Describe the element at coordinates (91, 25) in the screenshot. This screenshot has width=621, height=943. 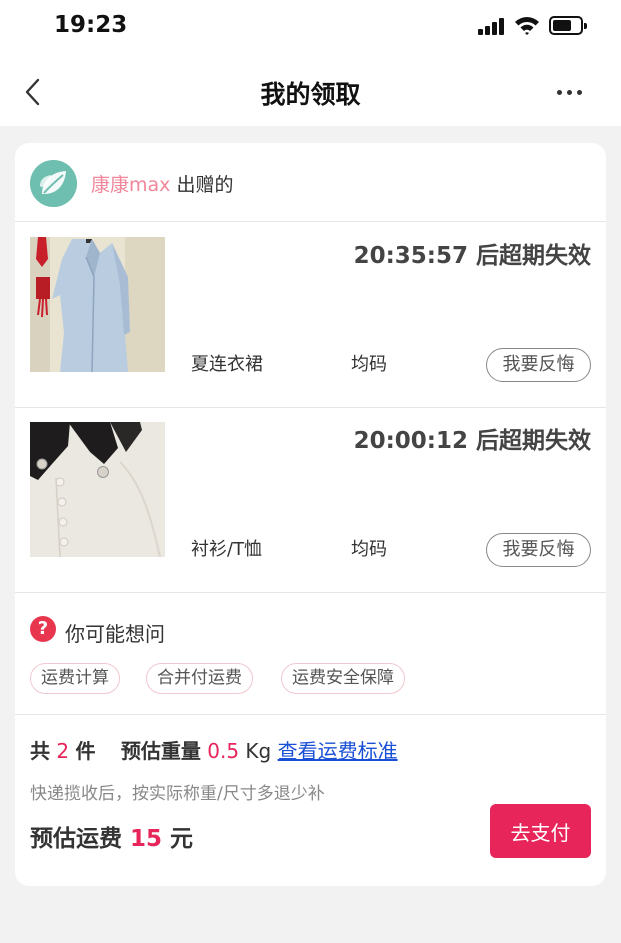
I see `status-time: 19:23` at that location.